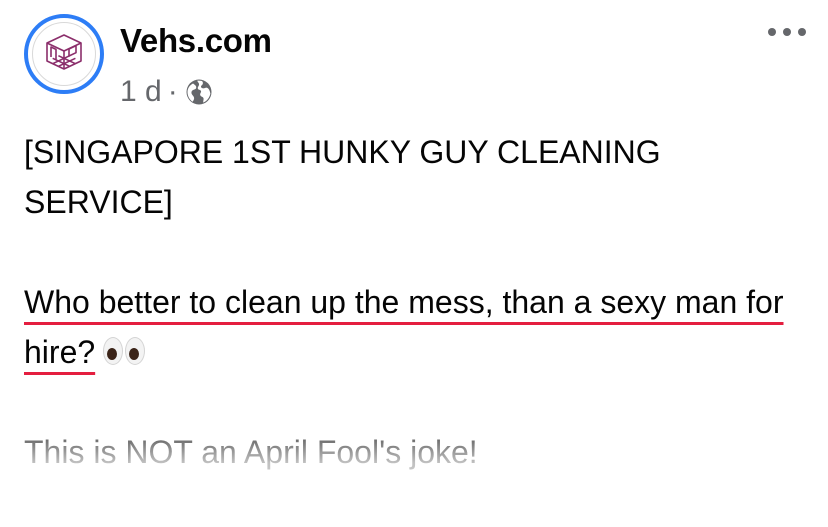 Image resolution: width=828 pixels, height=527 pixels. I want to click on page-name-link: Vehs.com, so click(196, 41).